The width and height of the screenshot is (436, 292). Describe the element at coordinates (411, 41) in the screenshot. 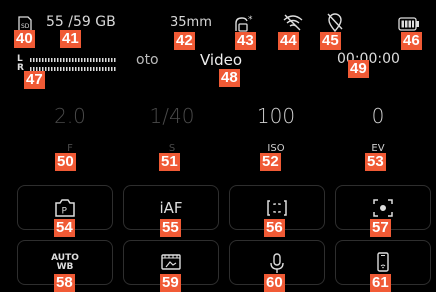

I see `annotation-badge: 46` at that location.